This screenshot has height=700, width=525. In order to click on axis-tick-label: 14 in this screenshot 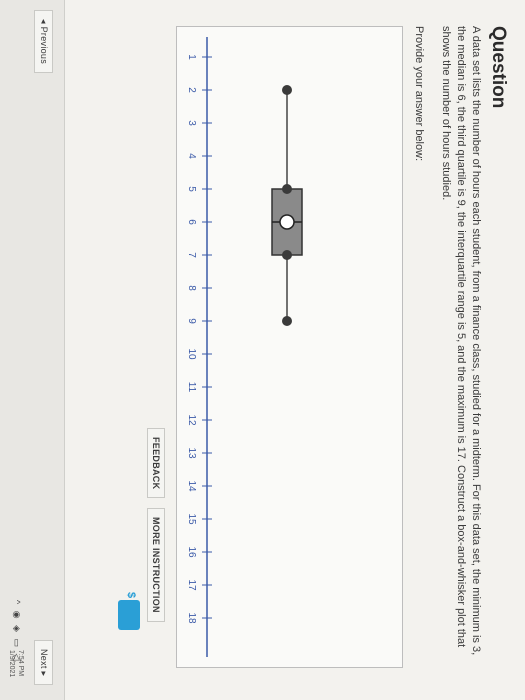, I will do `click(191, 486)`.